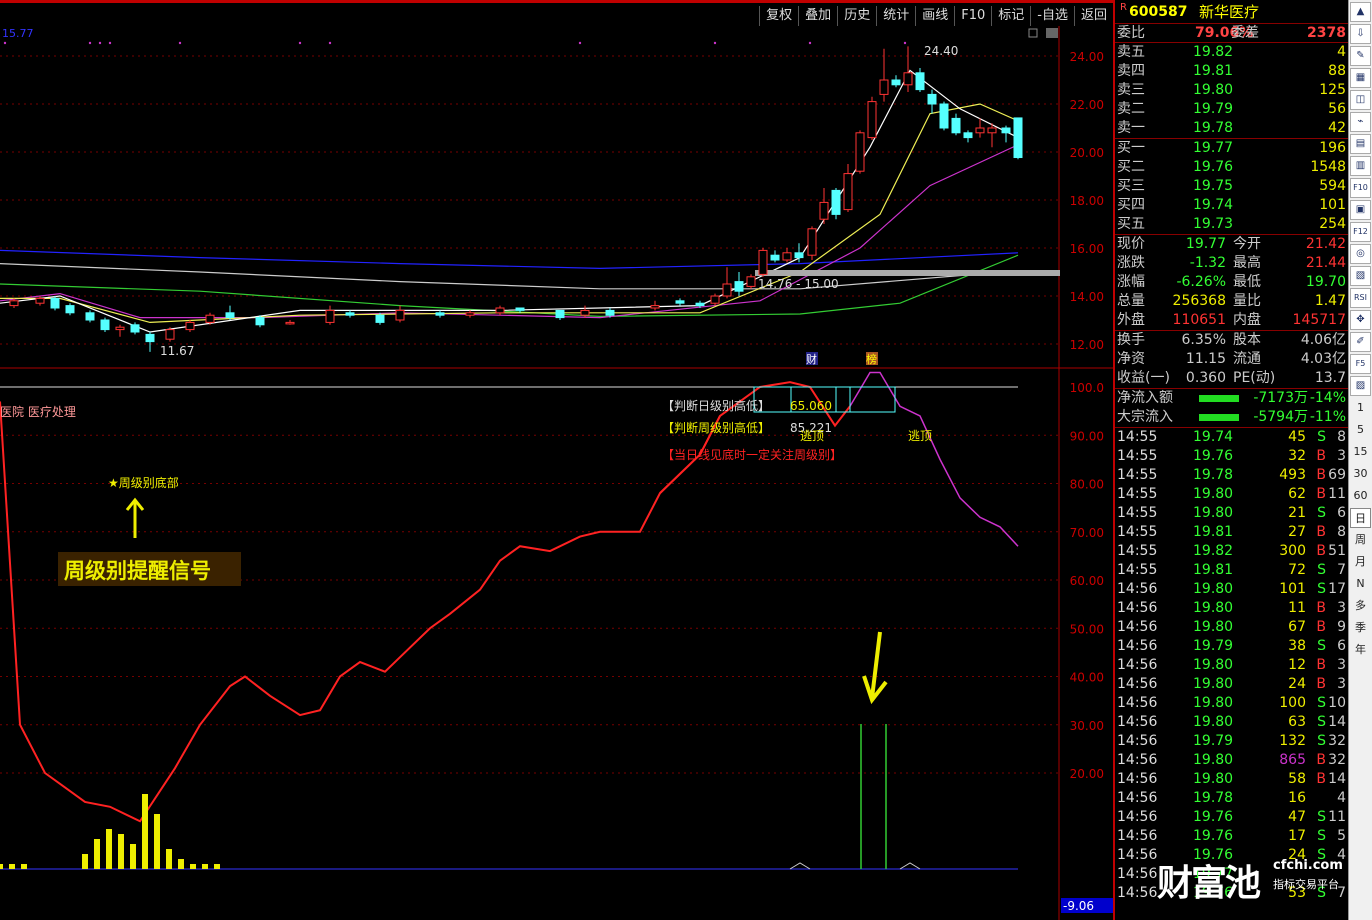  I want to click on up-arrow-icon, so click(135, 517).